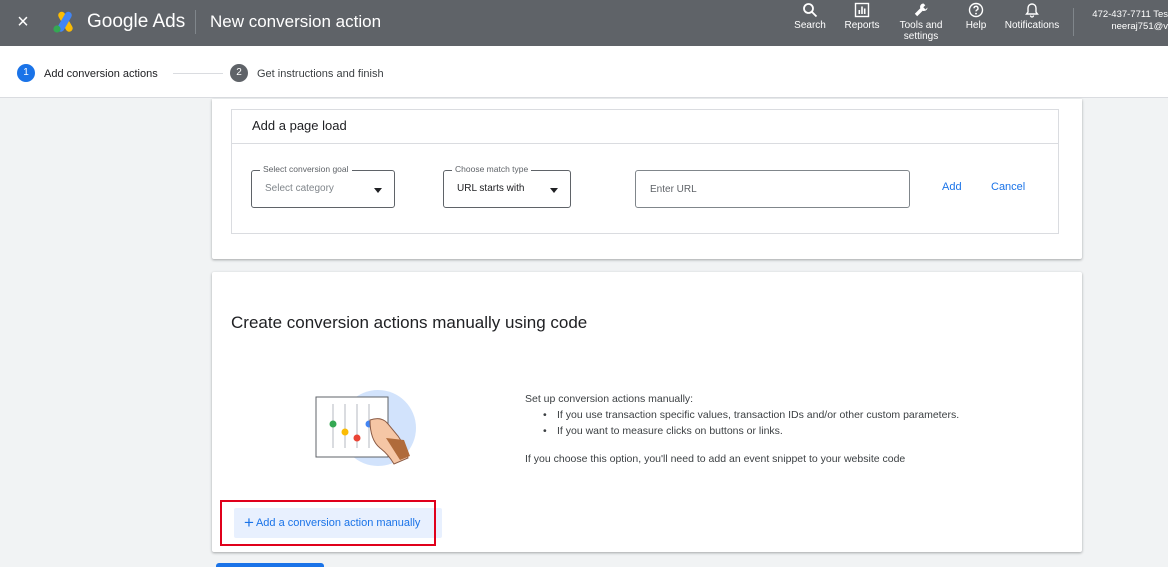 The height and width of the screenshot is (567, 1168). What do you see at coordinates (299, 188) in the screenshot?
I see `conversion-goal-value: Select category` at bounding box center [299, 188].